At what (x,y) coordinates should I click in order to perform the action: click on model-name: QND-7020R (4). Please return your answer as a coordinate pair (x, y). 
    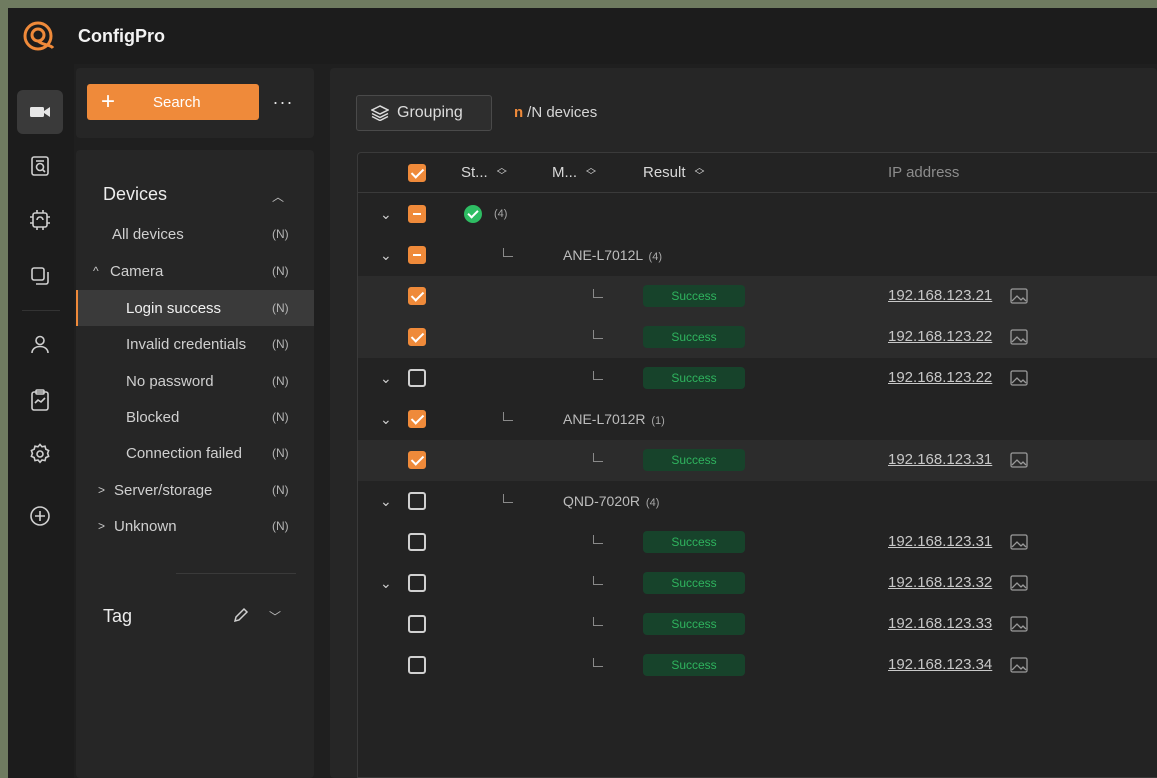
    Looking at the image, I should click on (611, 501).